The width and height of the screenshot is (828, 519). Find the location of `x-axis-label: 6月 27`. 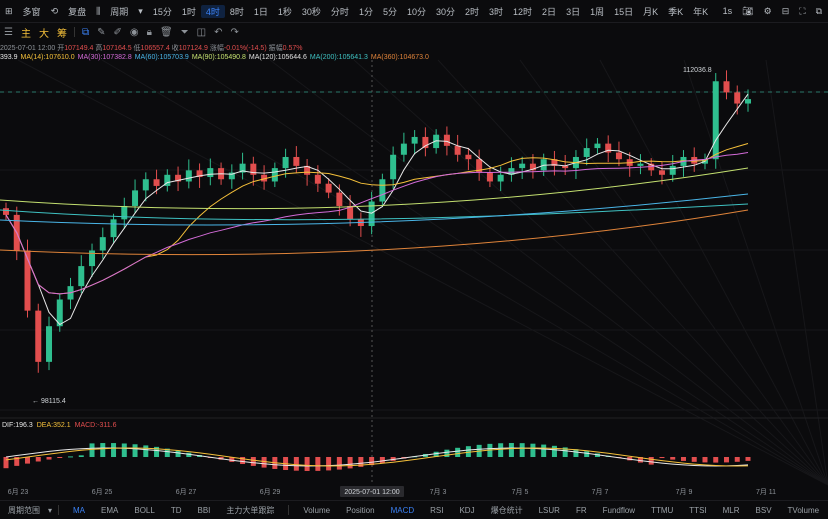

x-axis-label: 6月 27 is located at coordinates (186, 492).